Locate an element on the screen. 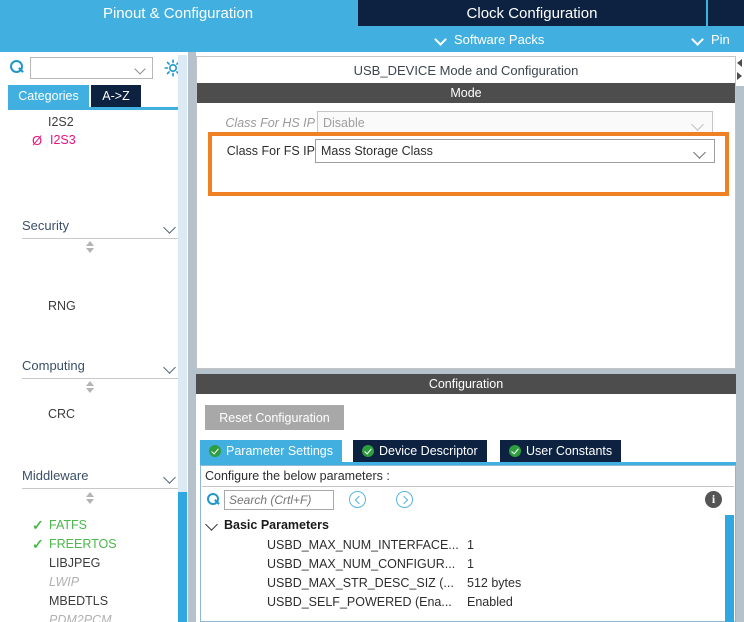  sidebar-item-fatfs: ✓ FATFS is located at coordinates (47, 525).